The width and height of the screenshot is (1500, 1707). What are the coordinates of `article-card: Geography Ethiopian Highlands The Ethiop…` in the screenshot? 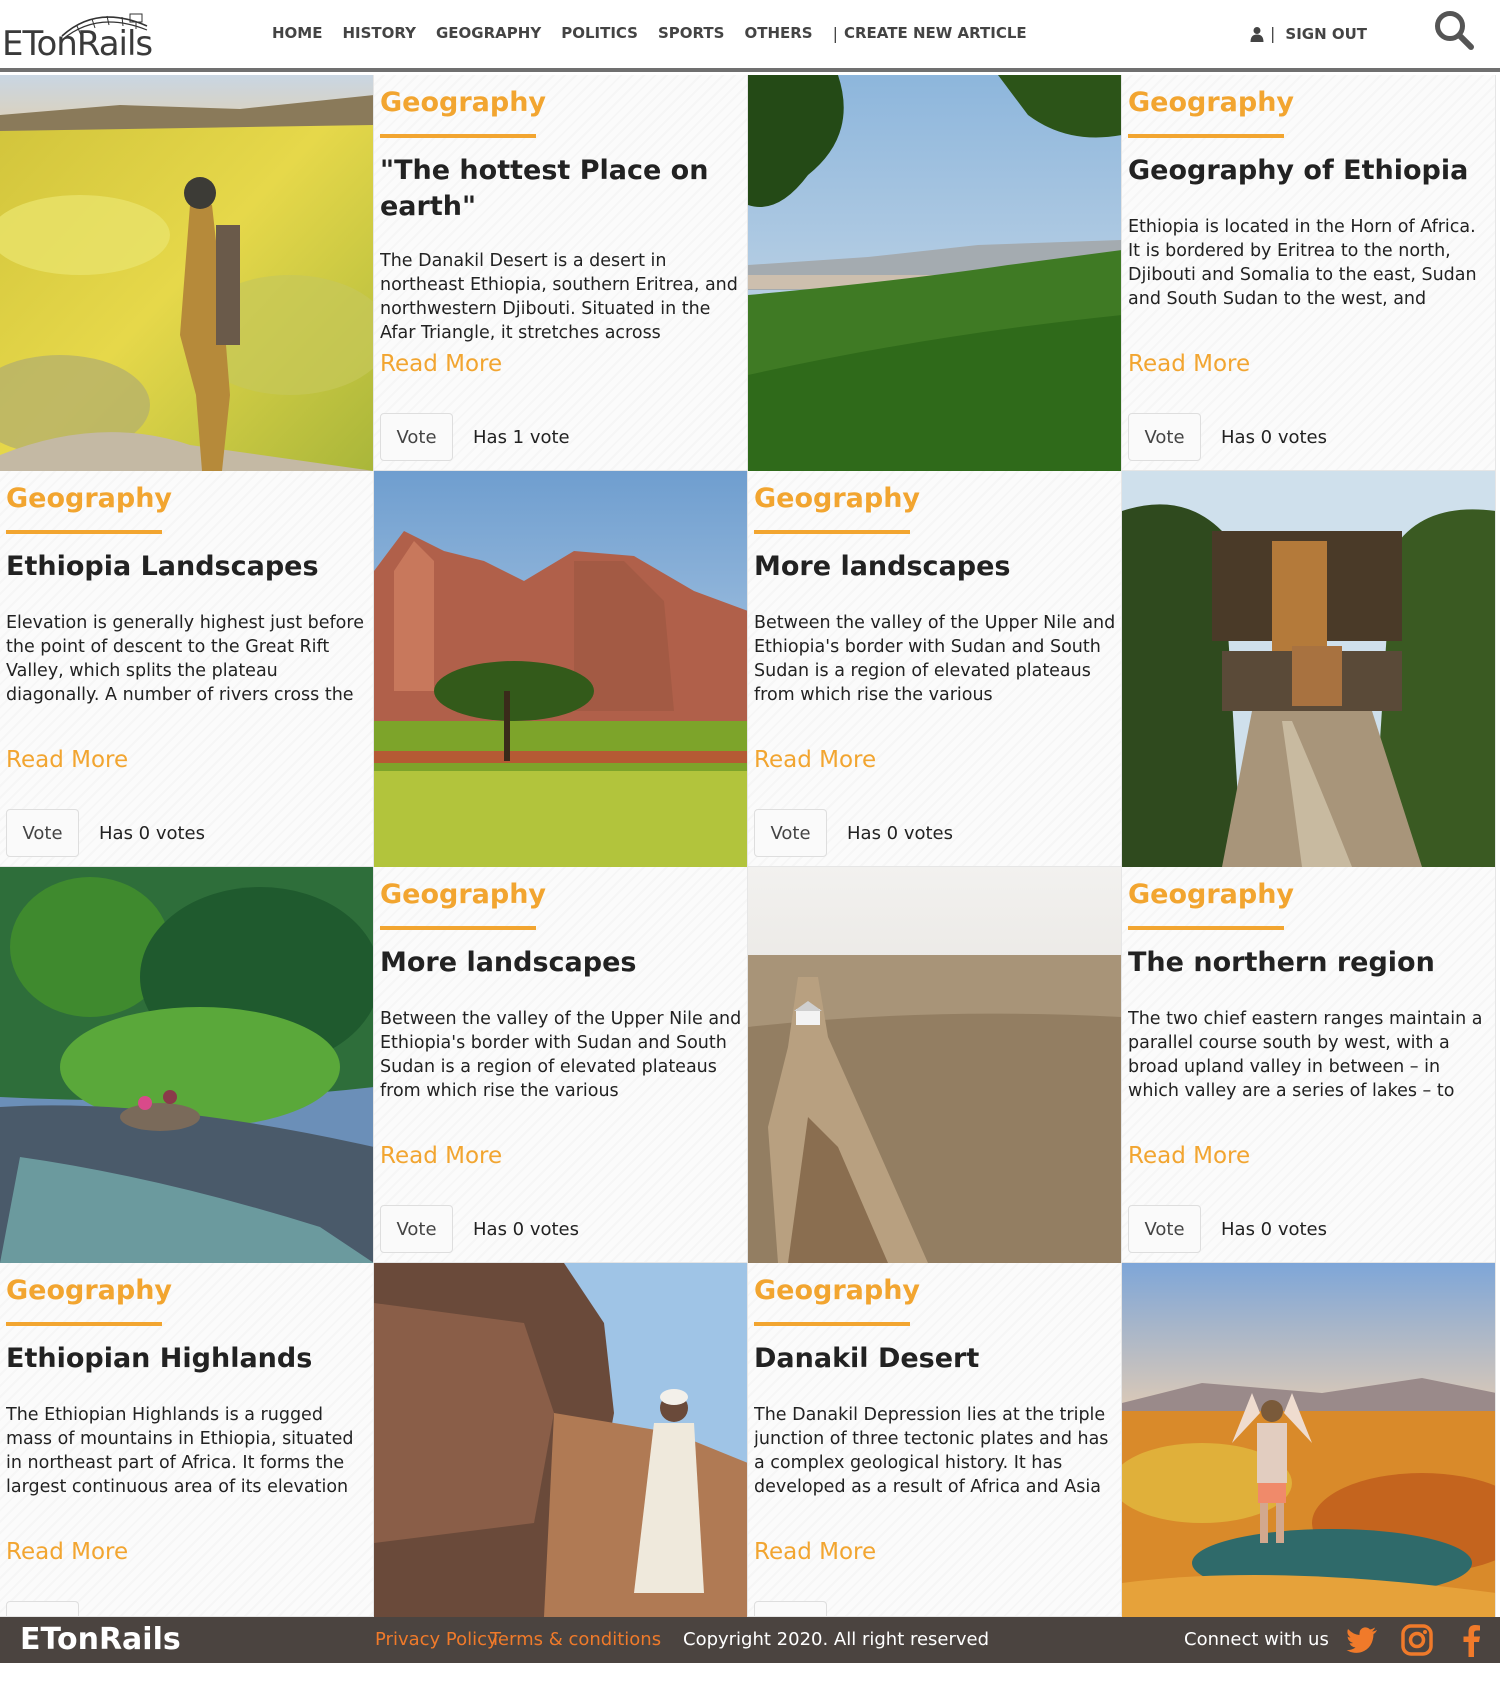 It's located at (187, 1440).